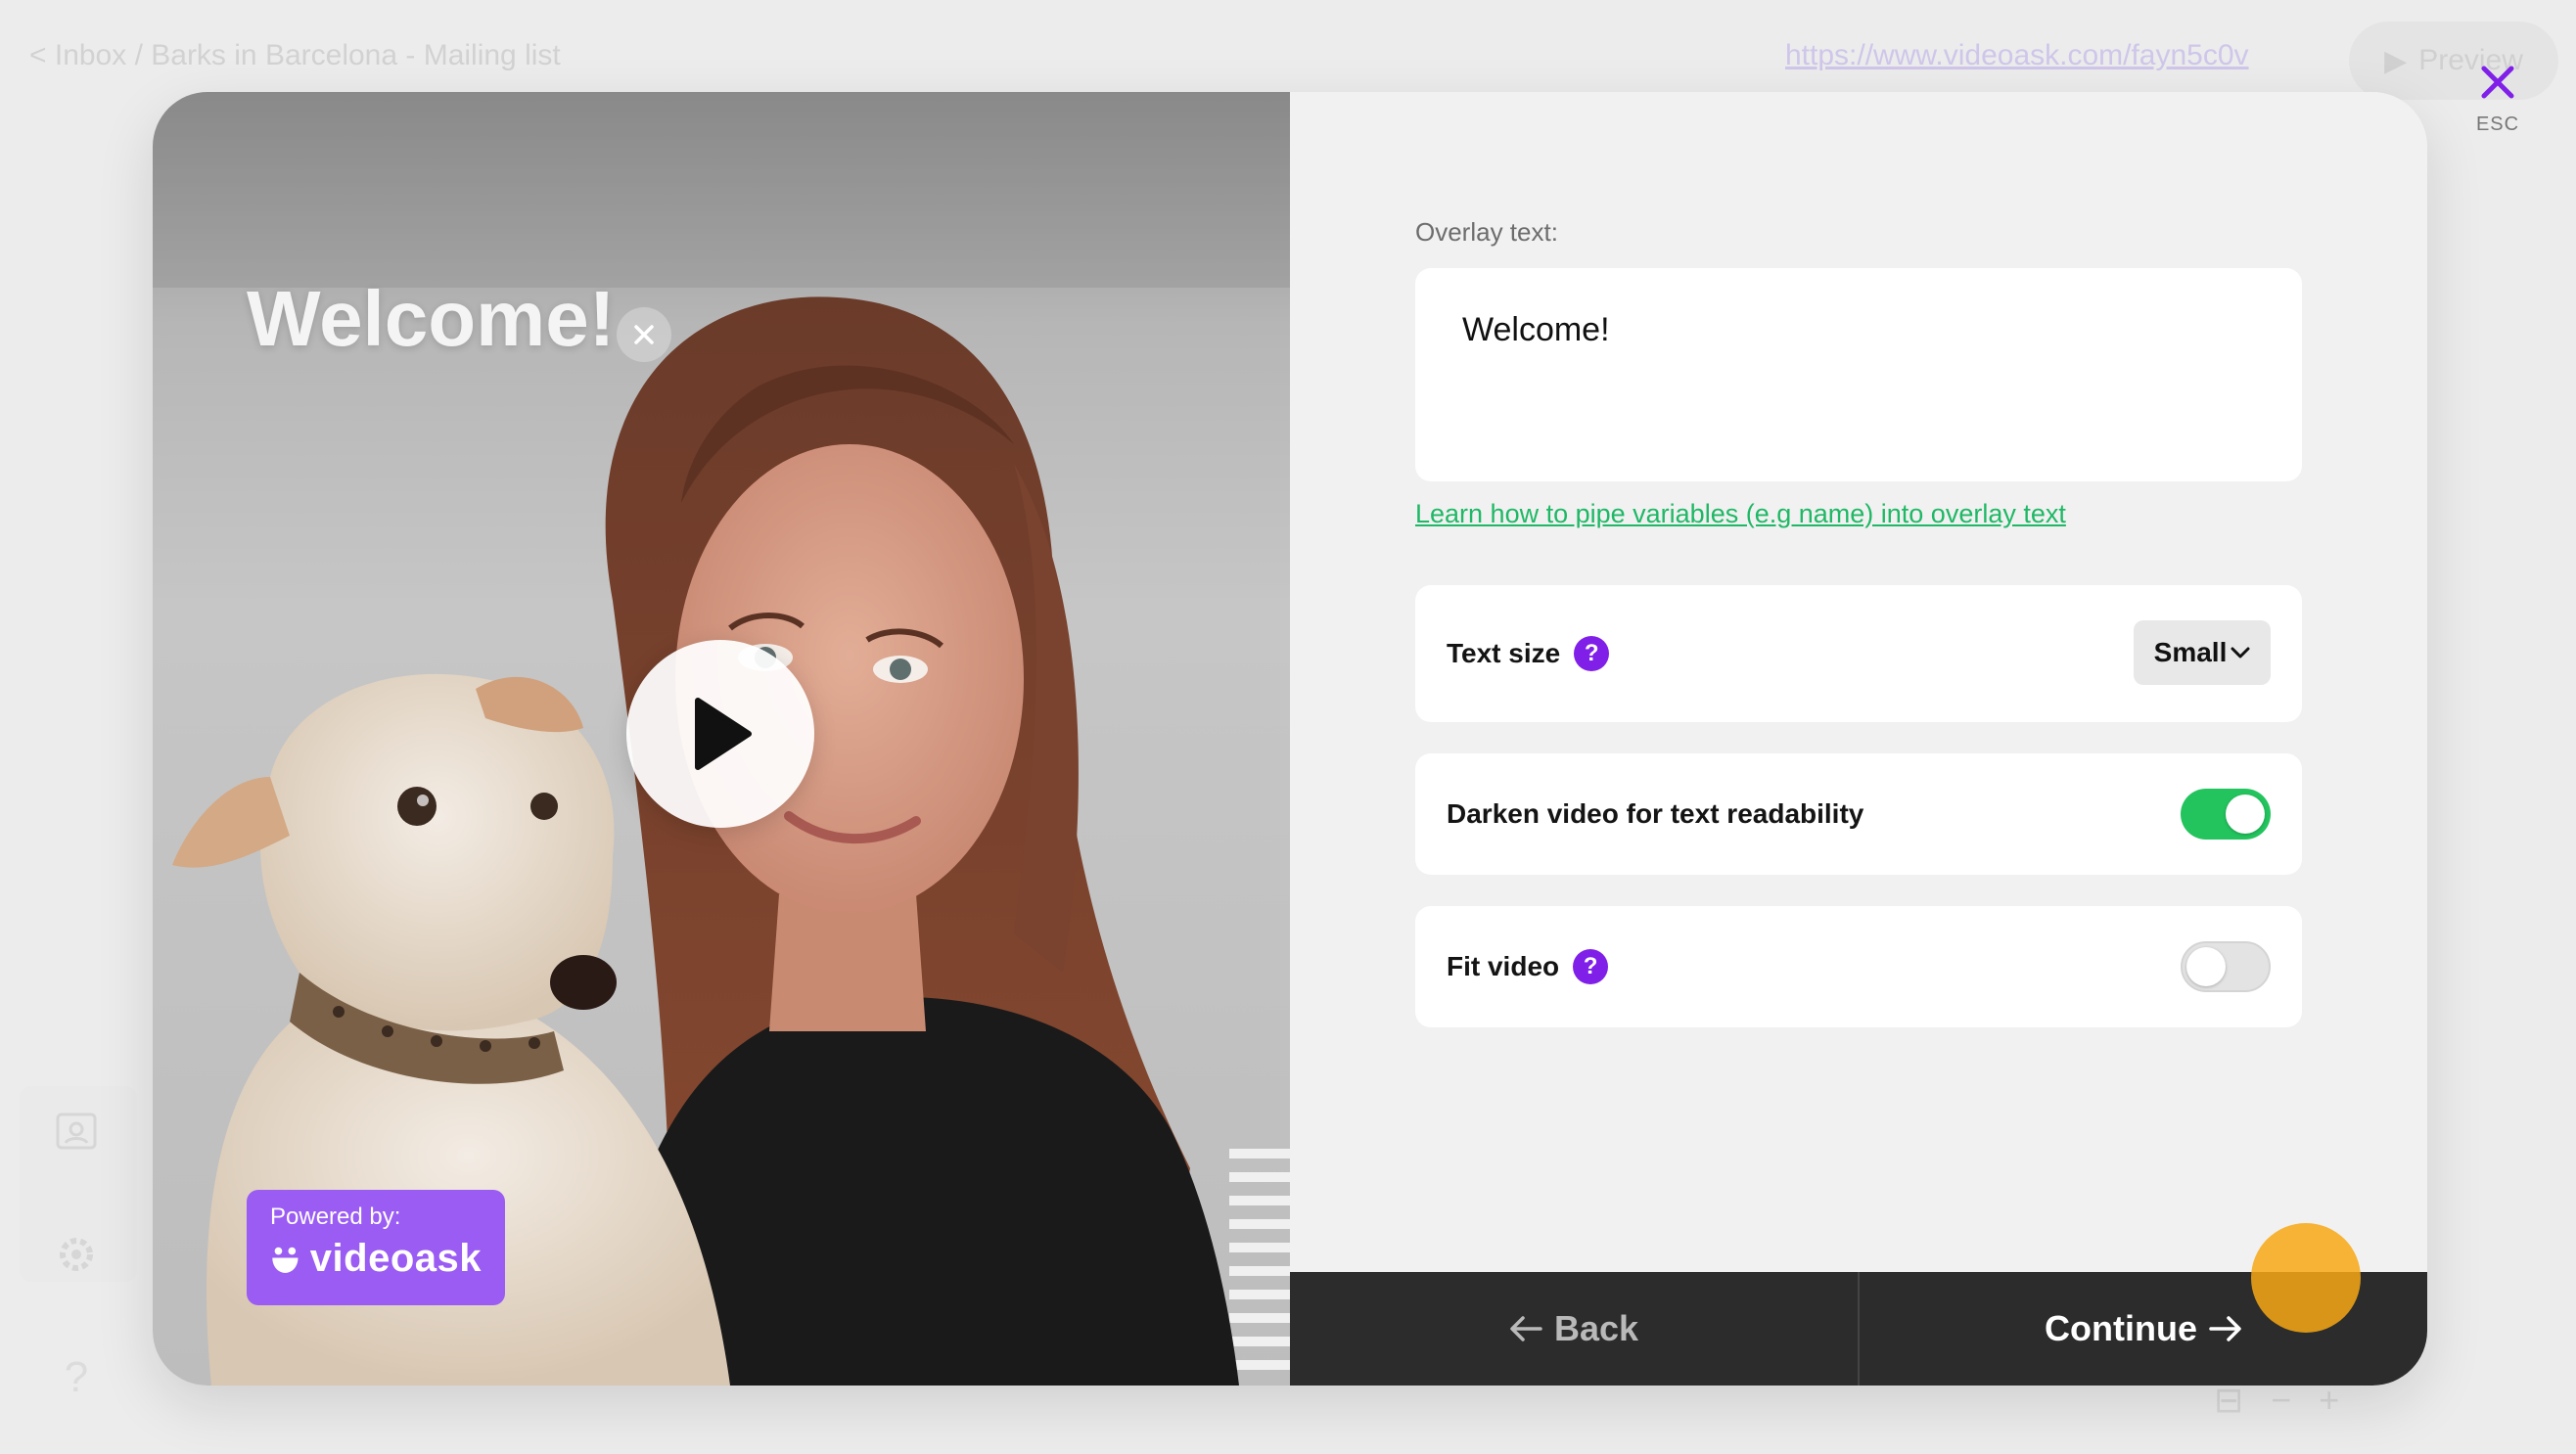 This screenshot has height=1454, width=2576. Describe the element at coordinates (2396, 60) in the screenshot. I see `play-icon: ▶` at that location.